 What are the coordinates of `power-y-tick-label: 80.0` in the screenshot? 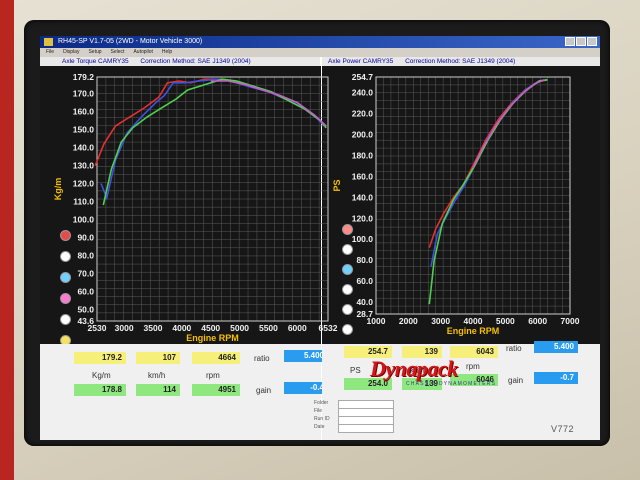 It's located at (364, 260).